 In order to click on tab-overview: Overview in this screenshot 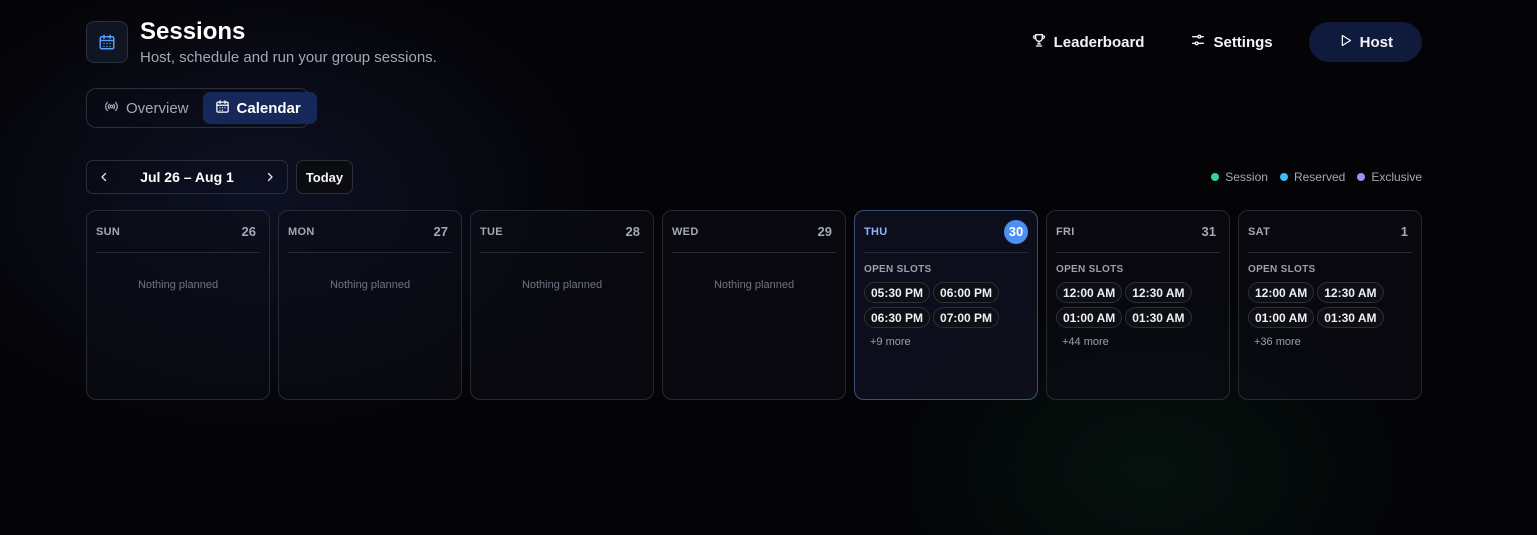, I will do `click(145, 108)`.